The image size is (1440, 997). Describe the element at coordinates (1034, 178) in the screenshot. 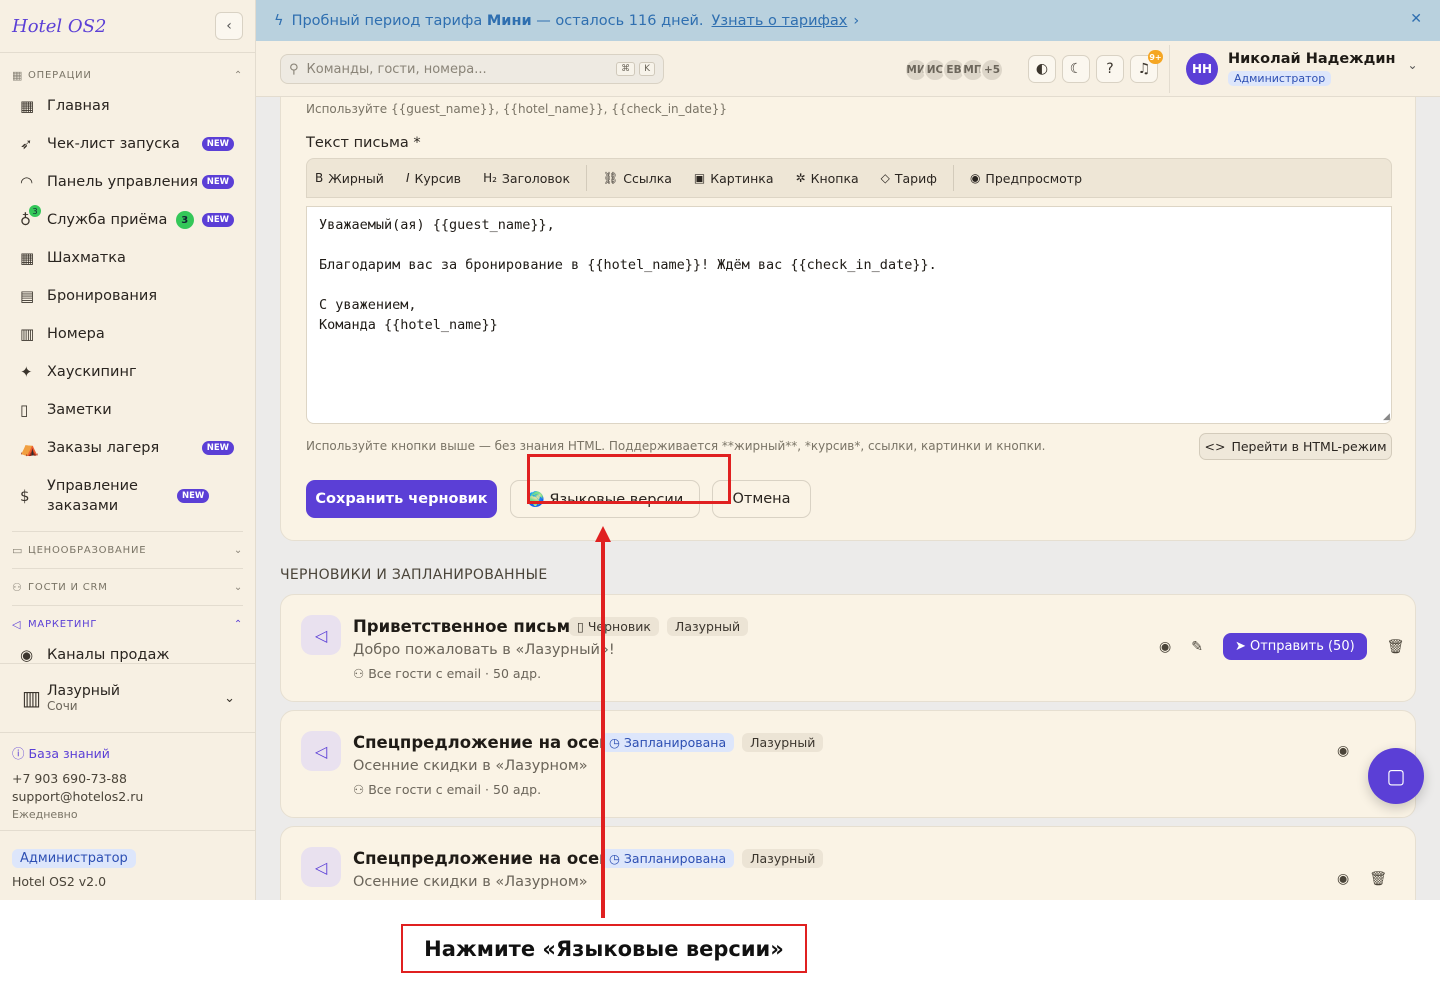

I see `tool-label: Предпросмотр` at that location.